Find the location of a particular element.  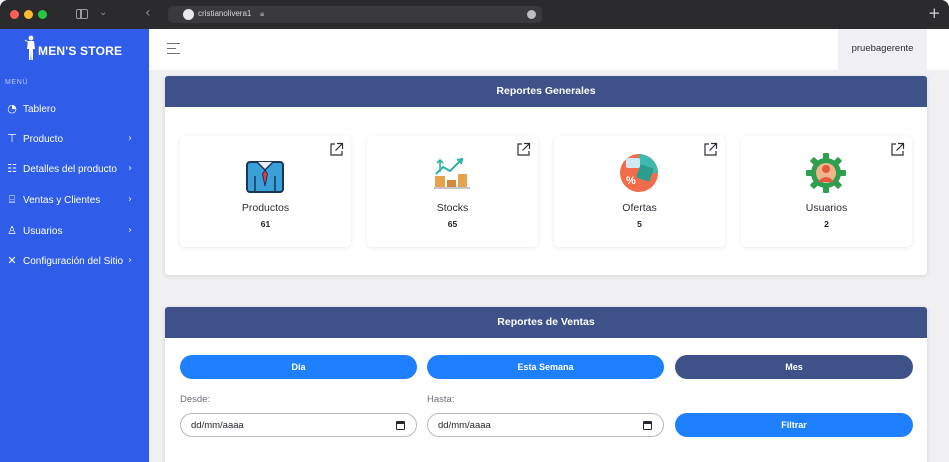

sidebar-item-tablero: ◔ Tablero is located at coordinates (74, 110).